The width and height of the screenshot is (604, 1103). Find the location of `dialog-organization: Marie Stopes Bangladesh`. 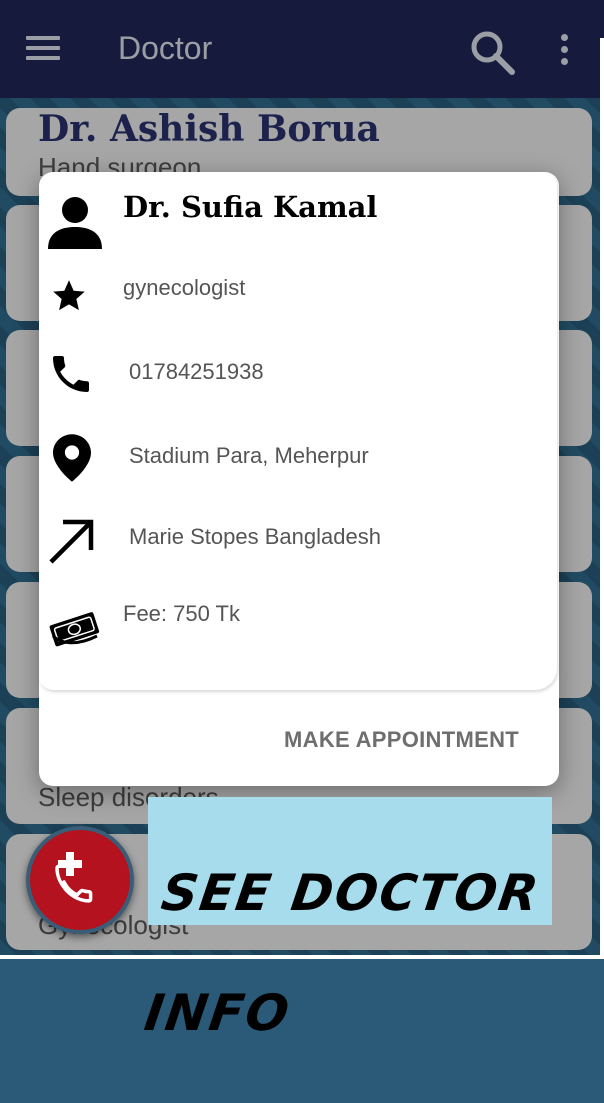

dialog-organization: Marie Stopes Bangladesh is located at coordinates (255, 536).